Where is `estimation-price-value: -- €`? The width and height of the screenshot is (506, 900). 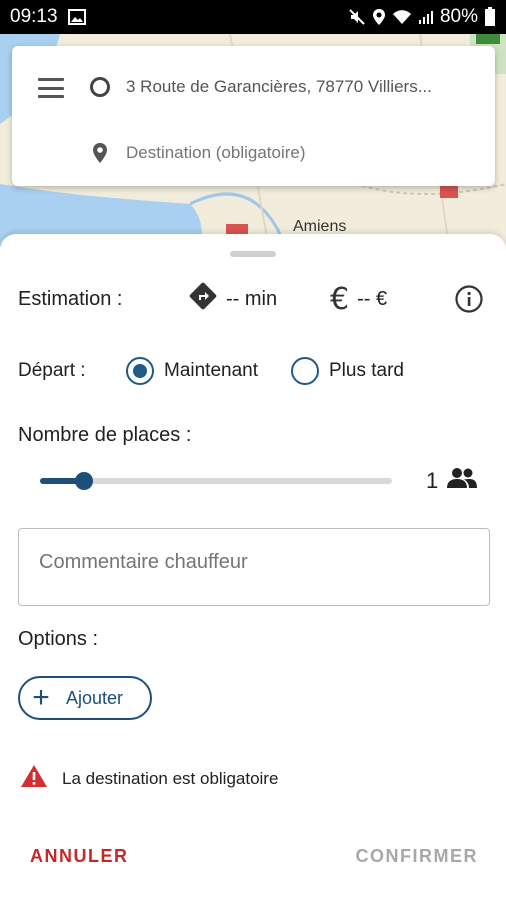 estimation-price-value: -- € is located at coordinates (372, 298).